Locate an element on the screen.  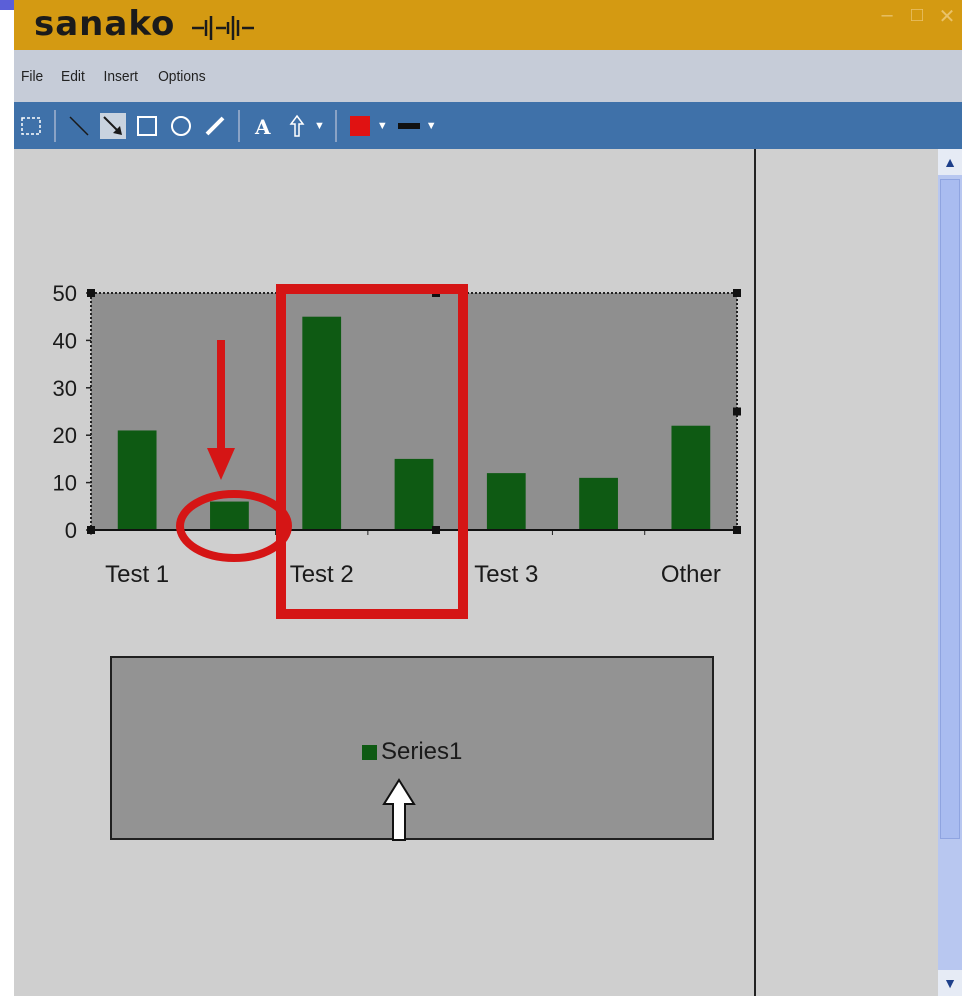
sound-wave-logo-icon is located at coordinates (223, 28).